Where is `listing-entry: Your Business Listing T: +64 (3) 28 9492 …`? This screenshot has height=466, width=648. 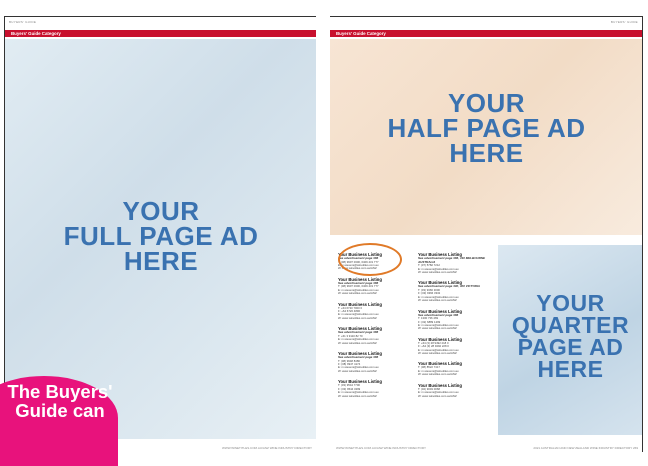
listing-entry: Your Business Listing T: +64 (3) 28 9492 … is located at coordinates (457, 346).